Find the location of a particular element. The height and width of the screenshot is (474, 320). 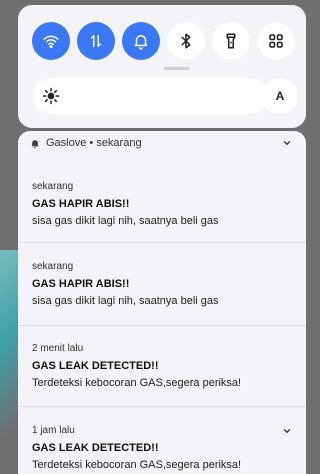

wifi-icon is located at coordinates (51, 42).